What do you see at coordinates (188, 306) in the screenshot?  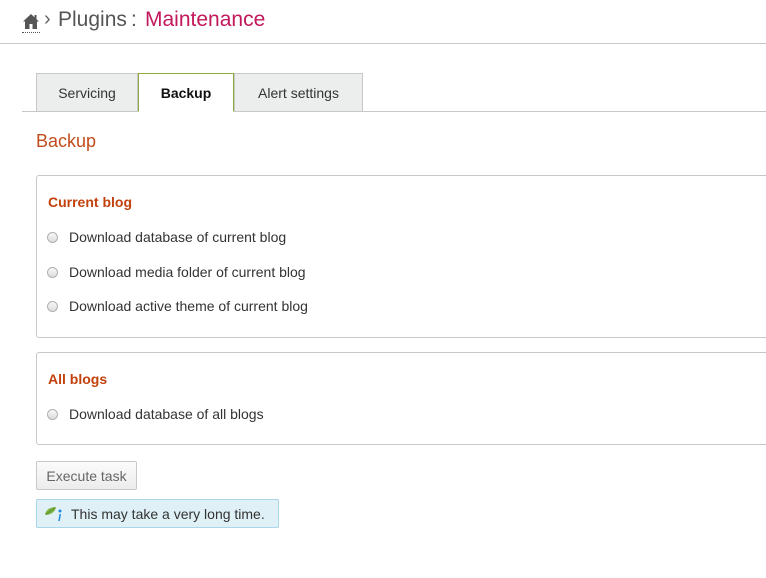 I see `option-label: Download active theme of current blog` at bounding box center [188, 306].